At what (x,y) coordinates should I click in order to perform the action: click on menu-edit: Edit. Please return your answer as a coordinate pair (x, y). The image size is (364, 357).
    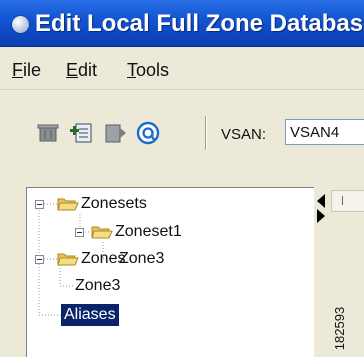
    Looking at the image, I should click on (81, 70).